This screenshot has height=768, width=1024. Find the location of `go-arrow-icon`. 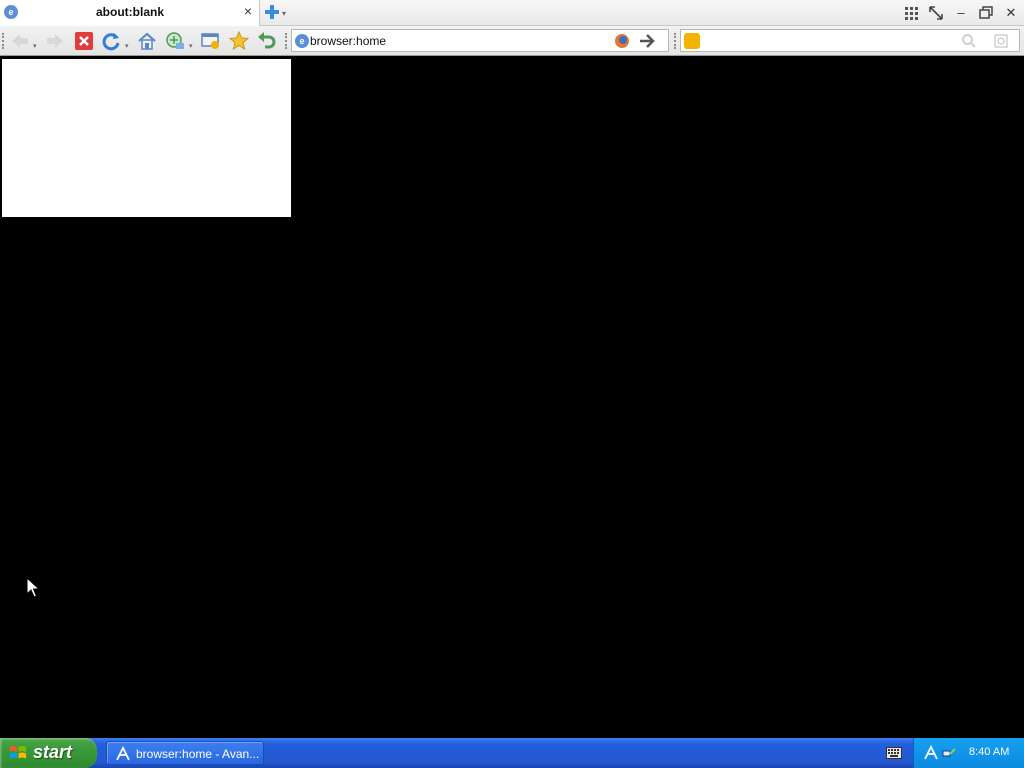

go-arrow-icon is located at coordinates (648, 41).